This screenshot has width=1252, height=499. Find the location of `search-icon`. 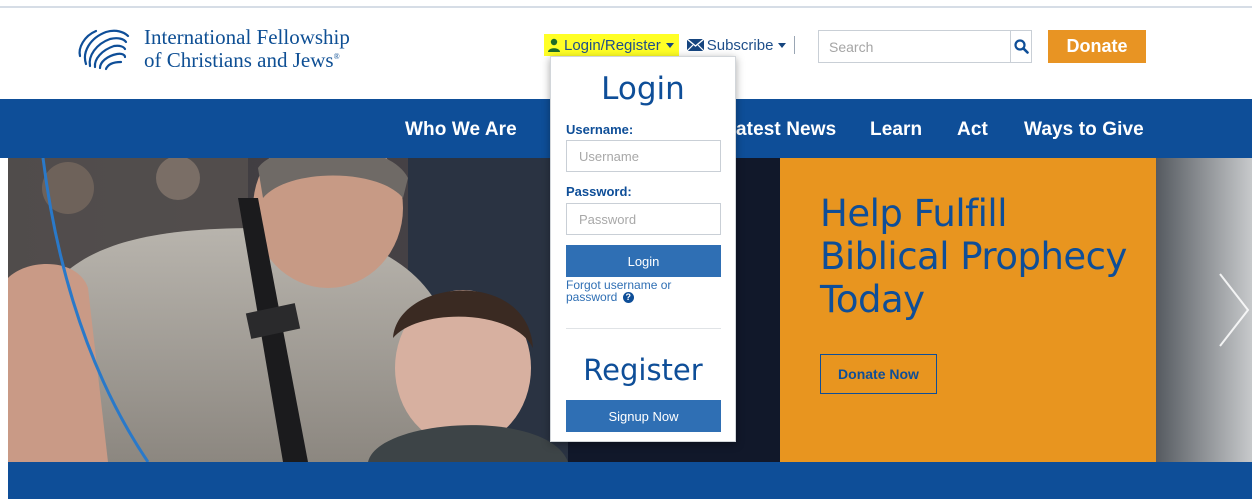

search-icon is located at coordinates (1021, 46).